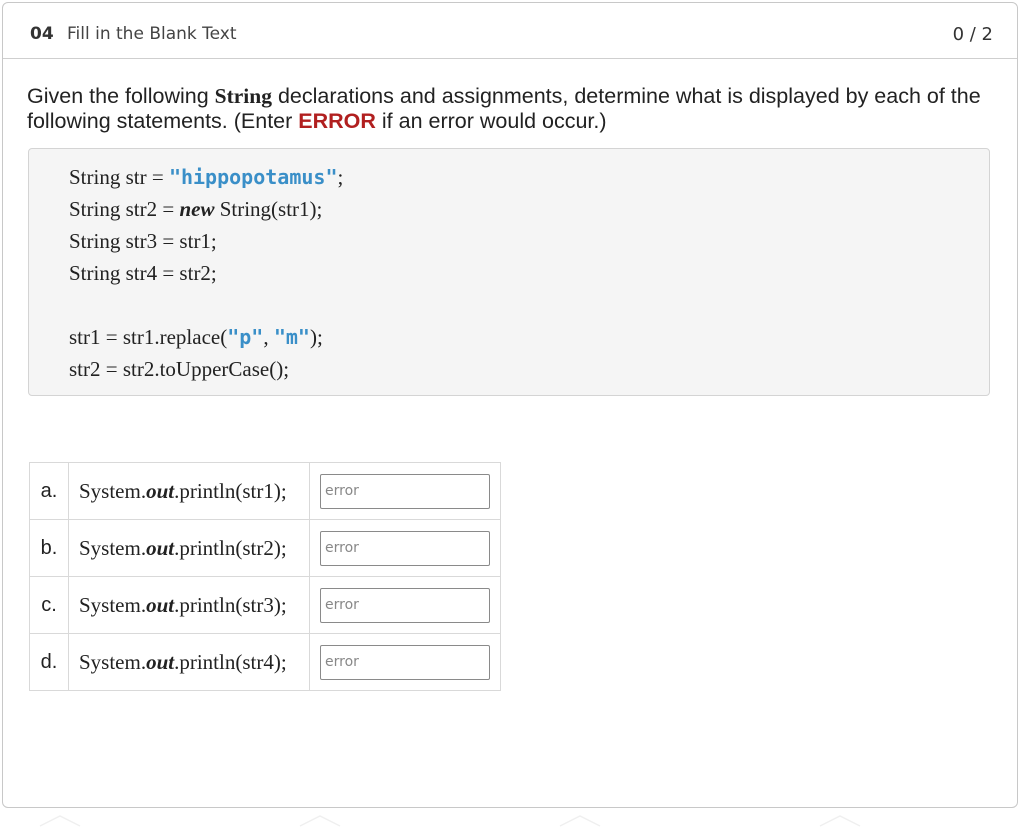  I want to click on answer-row-d: d. System.out.println(str4);, so click(265, 662).